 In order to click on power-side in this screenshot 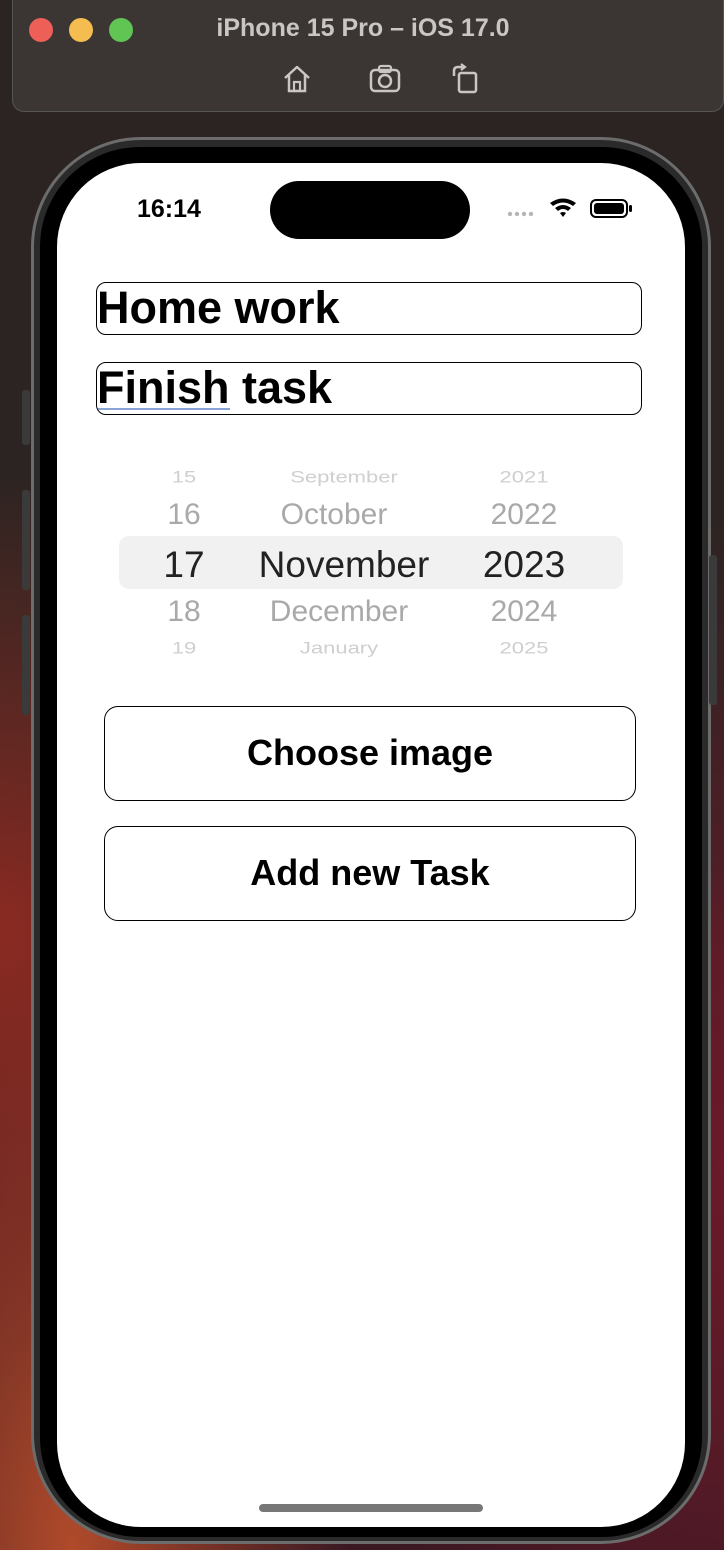, I will do `click(713, 630)`.